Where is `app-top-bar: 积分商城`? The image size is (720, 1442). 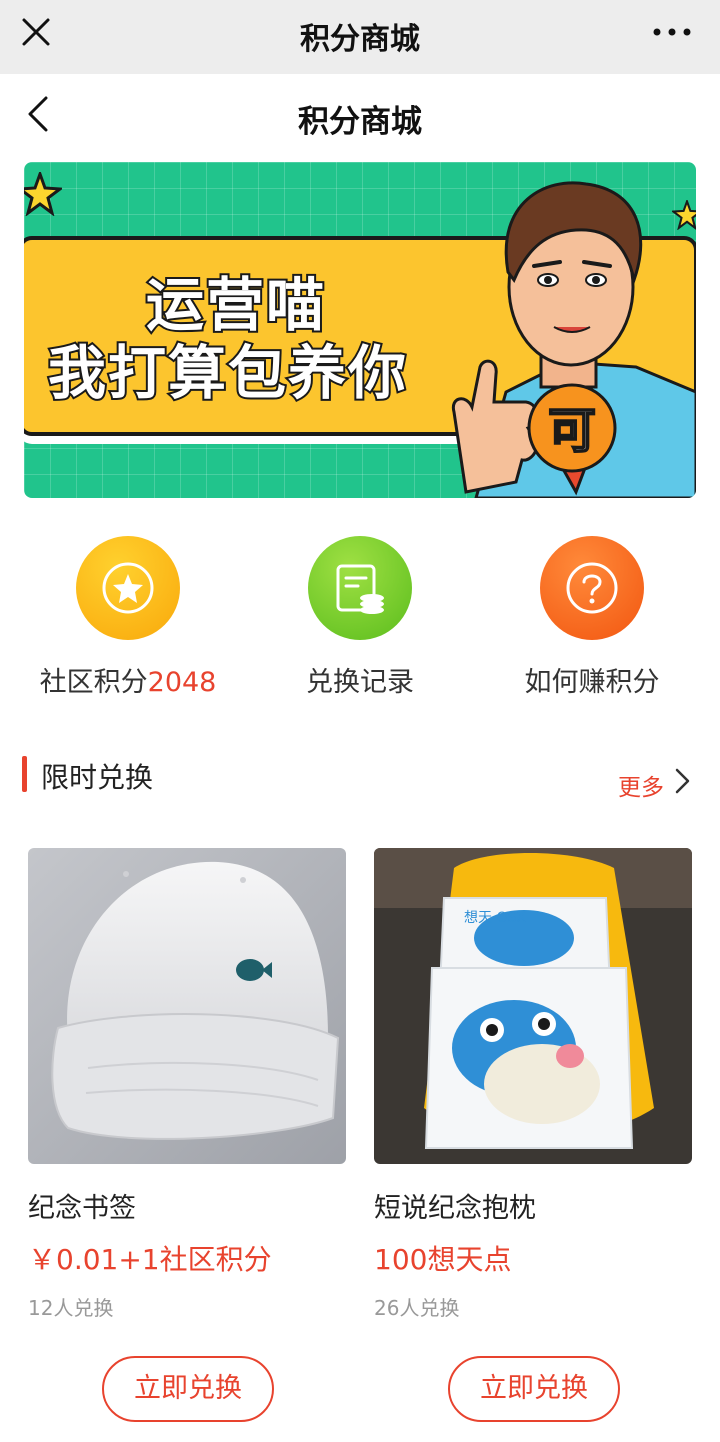 app-top-bar: 积分商城 is located at coordinates (360, 37).